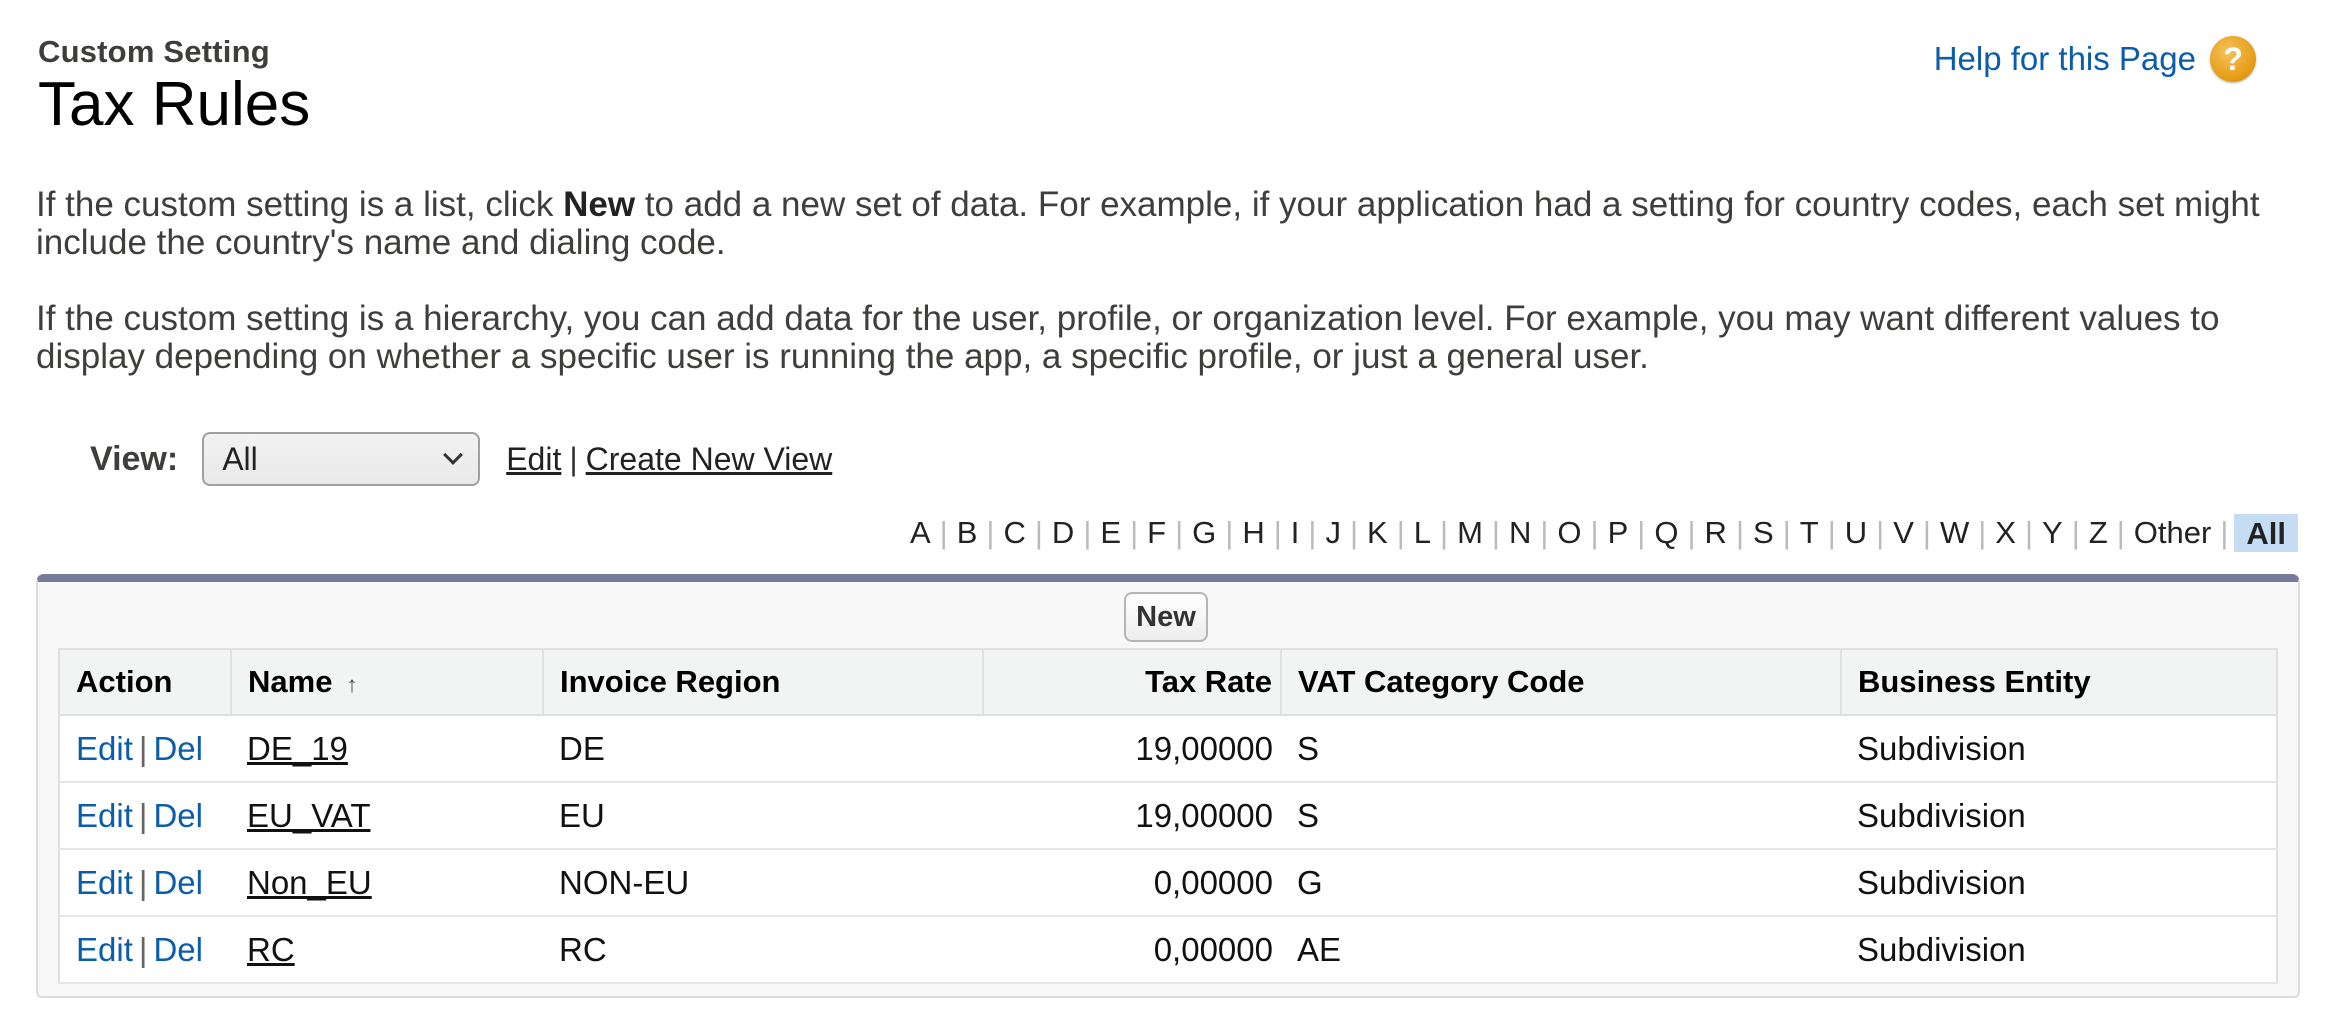 This screenshot has width=2336, height=1034. What do you see at coordinates (2266, 533) in the screenshot?
I see `alpha-filter-all: All` at bounding box center [2266, 533].